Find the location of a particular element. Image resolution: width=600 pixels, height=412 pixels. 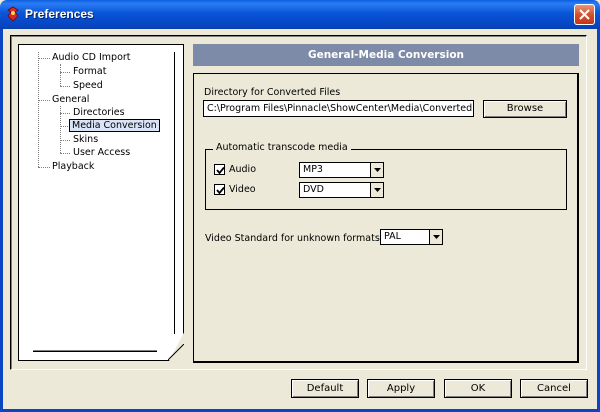

tree-item-general: General is located at coordinates (70, 99).